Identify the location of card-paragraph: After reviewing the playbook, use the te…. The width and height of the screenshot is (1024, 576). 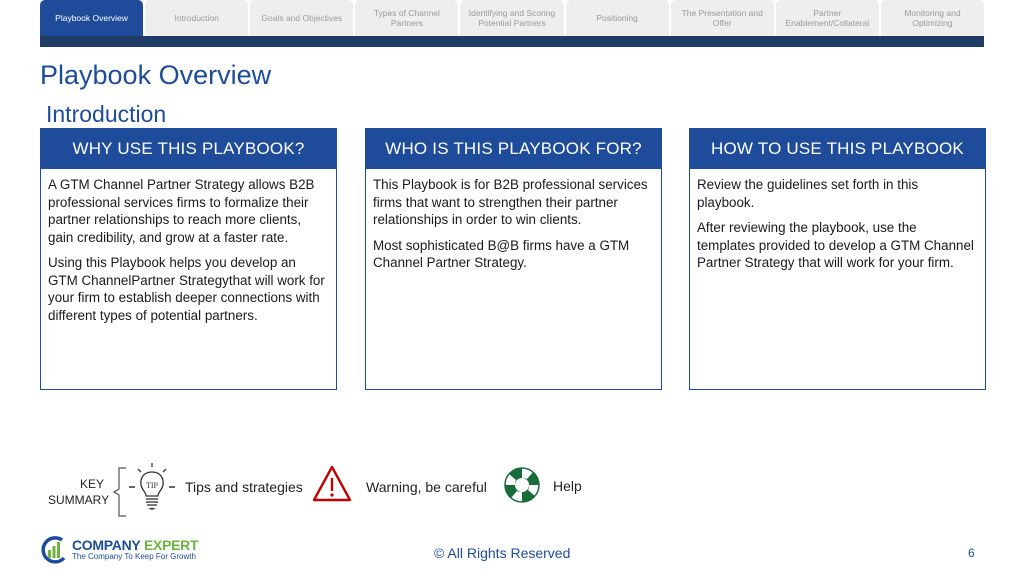
(835, 245).